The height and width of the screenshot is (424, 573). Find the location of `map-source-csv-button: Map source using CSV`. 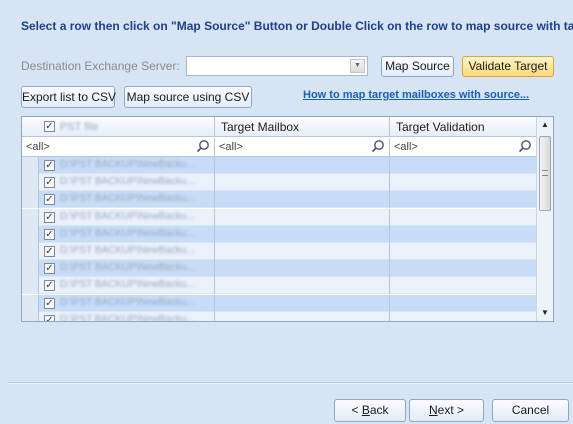

map-source-csv-button: Map source using CSV is located at coordinates (188, 97).